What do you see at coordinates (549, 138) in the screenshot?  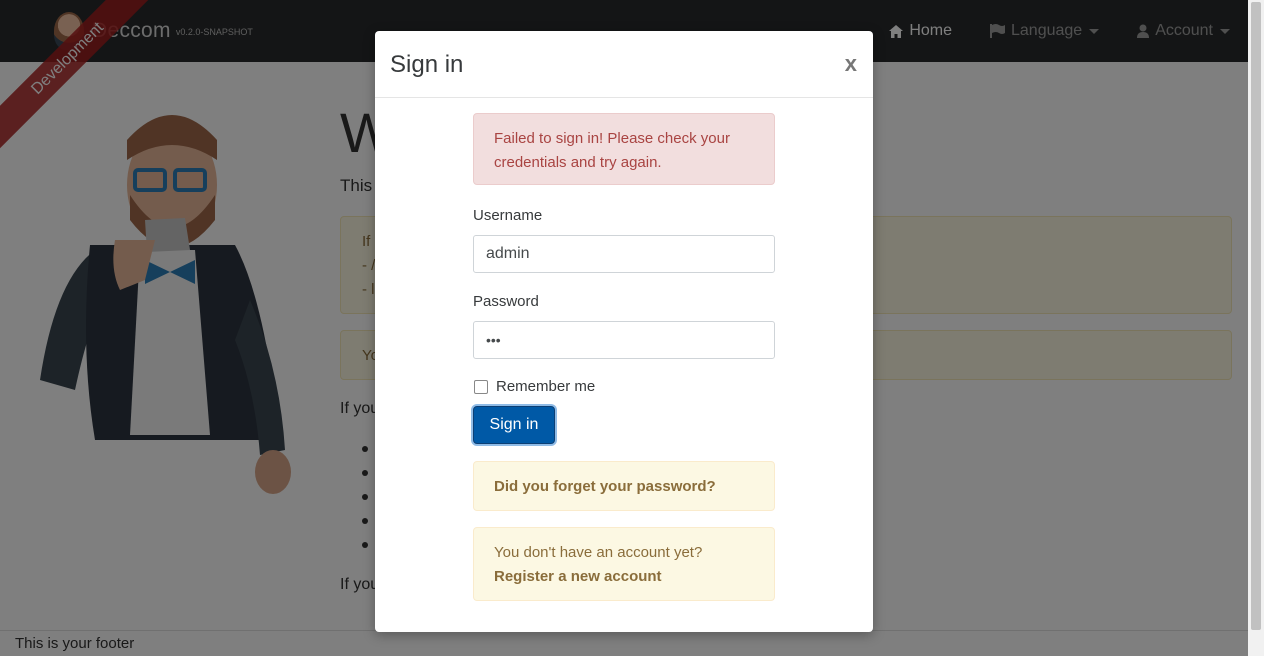 I see `error-strong: Failed to sign in!` at bounding box center [549, 138].